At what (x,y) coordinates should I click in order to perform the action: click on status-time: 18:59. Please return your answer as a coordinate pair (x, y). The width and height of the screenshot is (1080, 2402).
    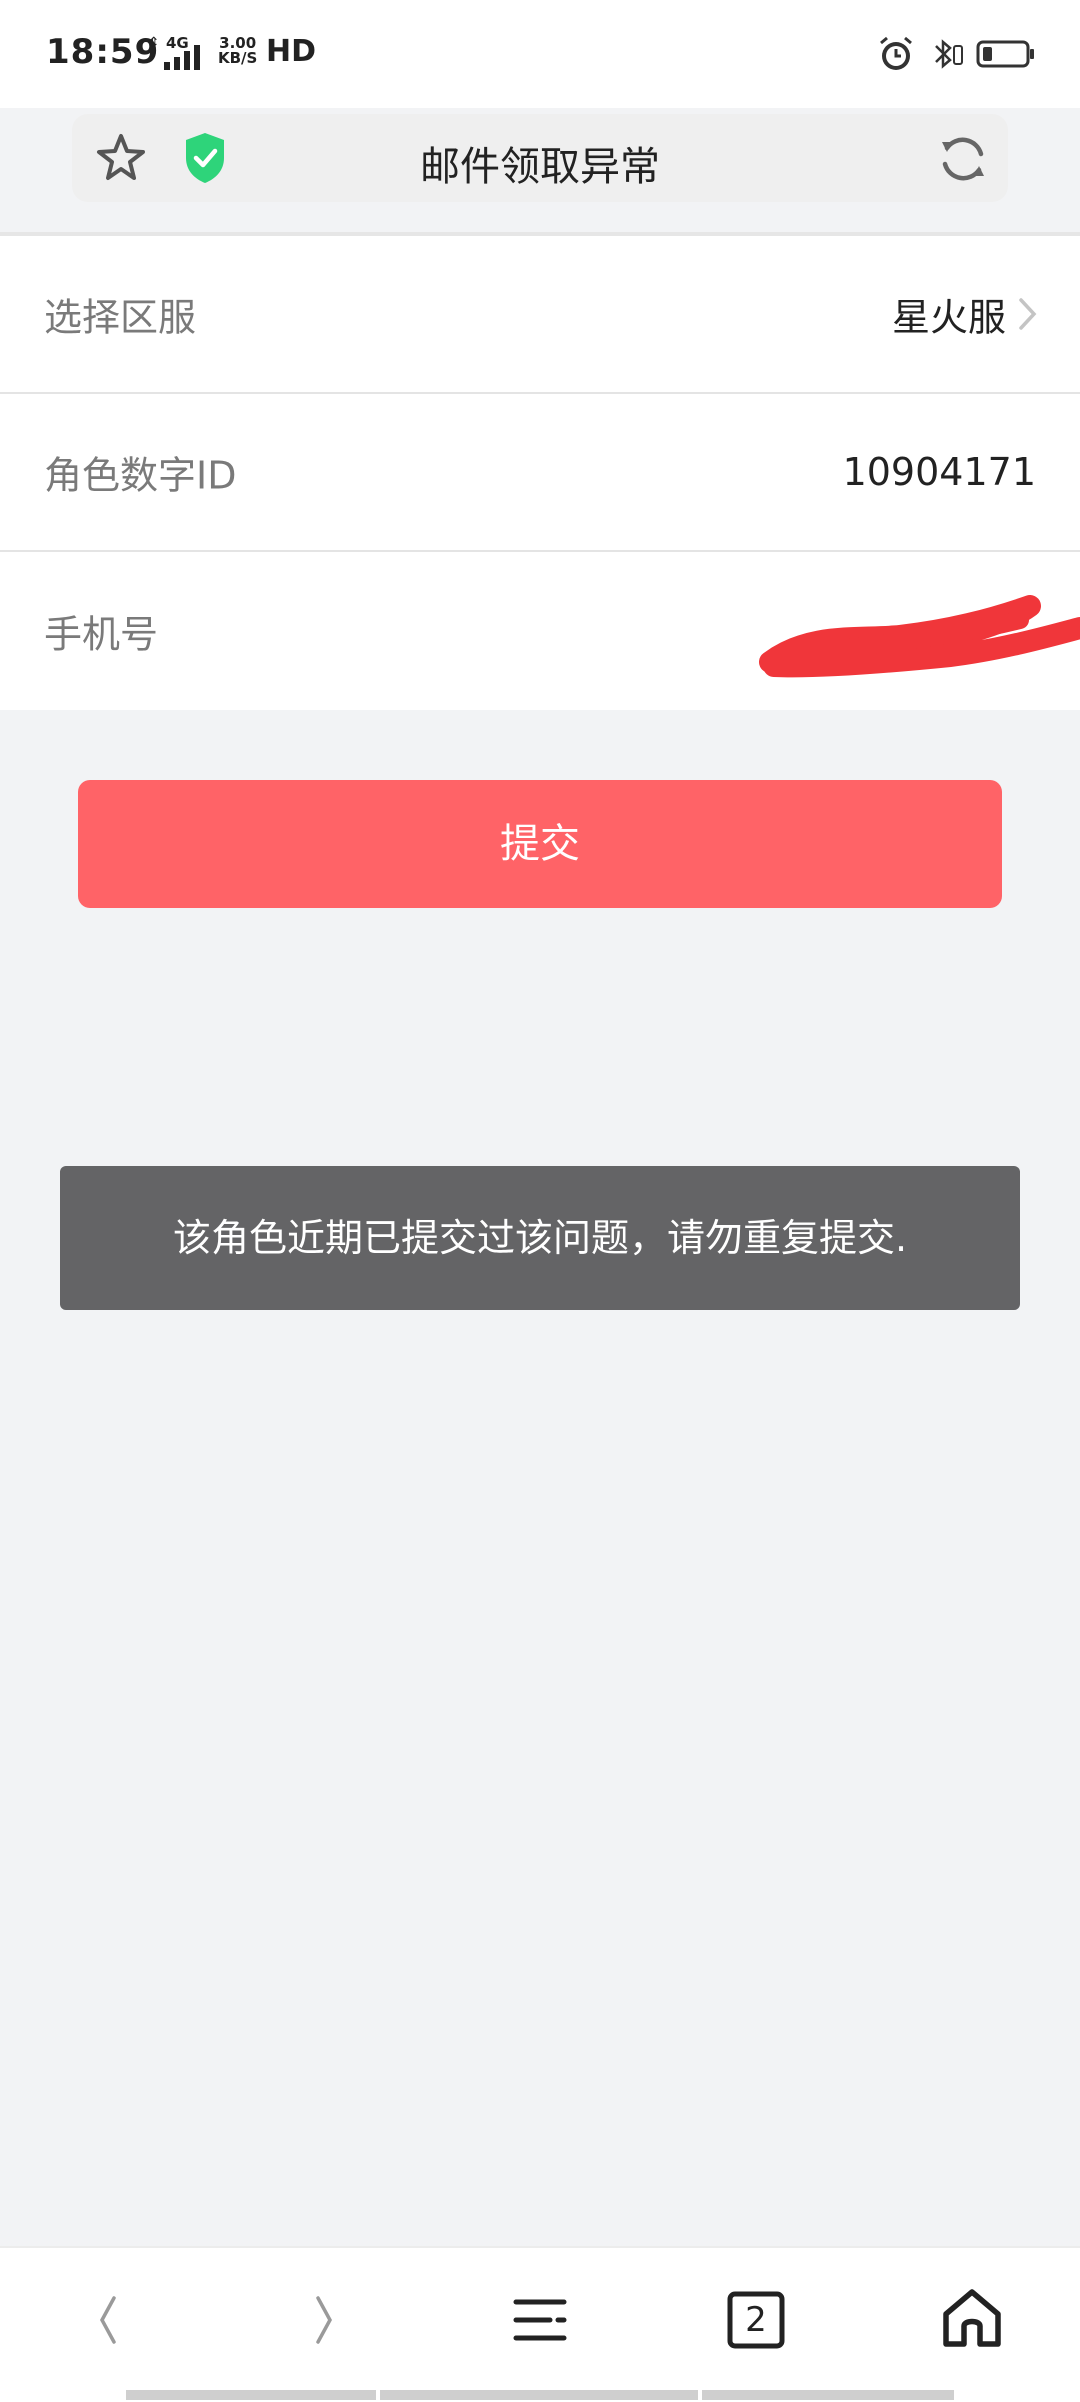
    Looking at the image, I should click on (103, 52).